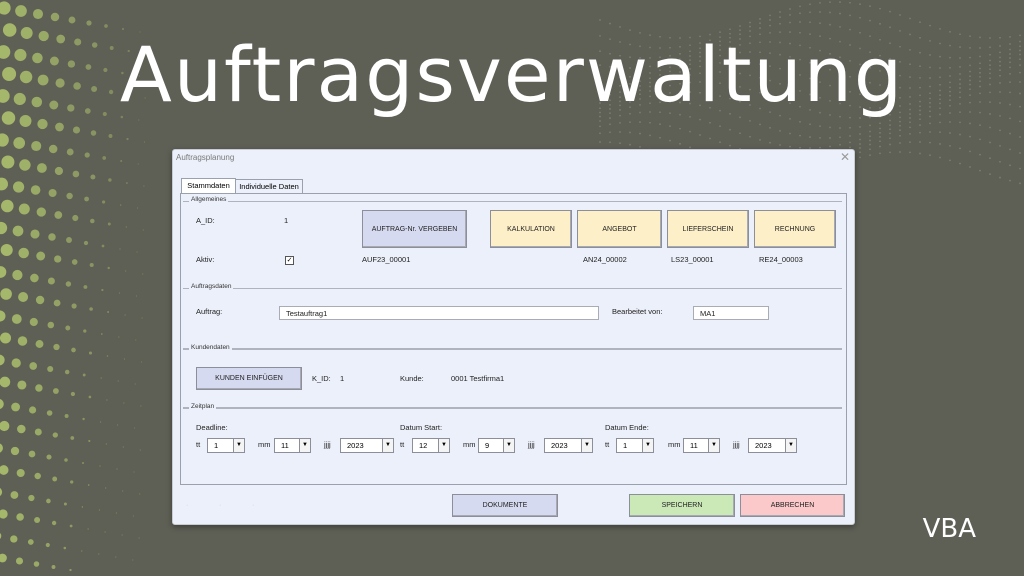  I want to click on aktiv-checkbox: ✓, so click(289, 260).